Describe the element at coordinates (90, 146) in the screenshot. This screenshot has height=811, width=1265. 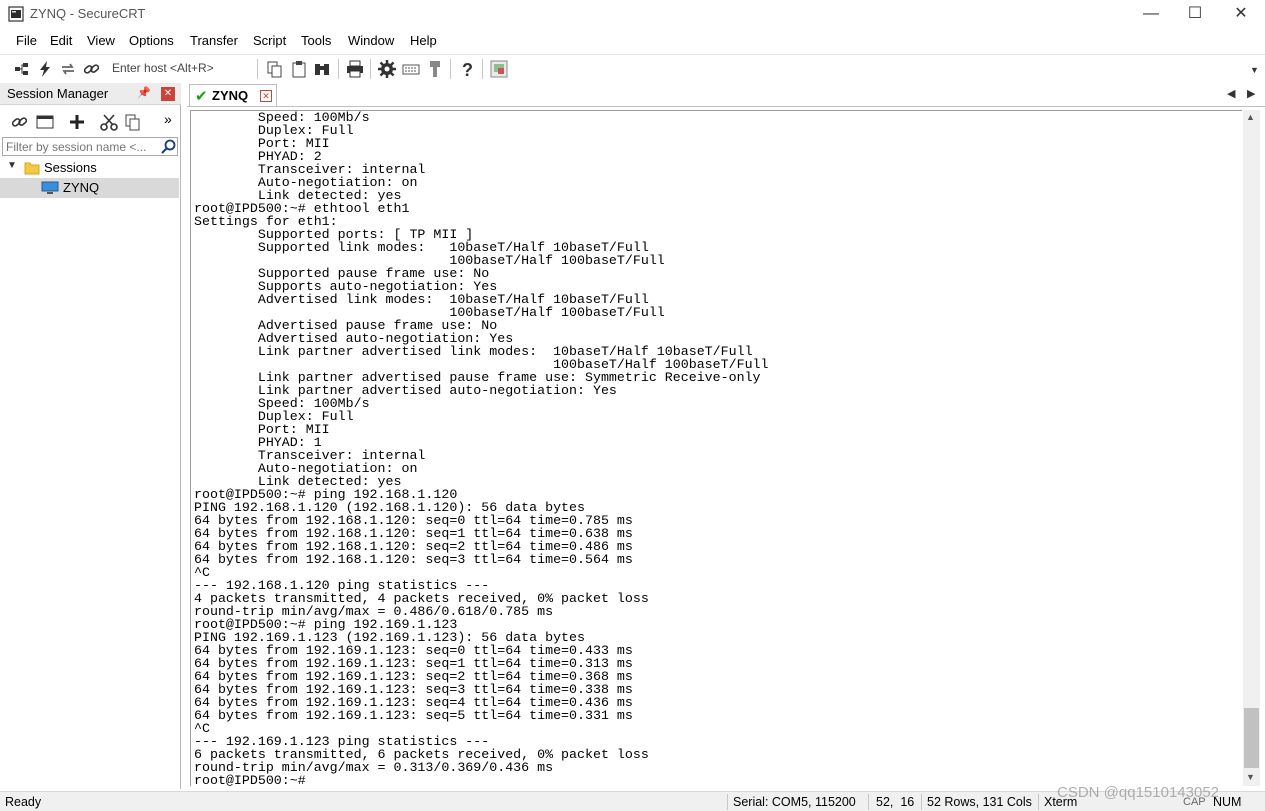
I see `session-filter-input` at that location.